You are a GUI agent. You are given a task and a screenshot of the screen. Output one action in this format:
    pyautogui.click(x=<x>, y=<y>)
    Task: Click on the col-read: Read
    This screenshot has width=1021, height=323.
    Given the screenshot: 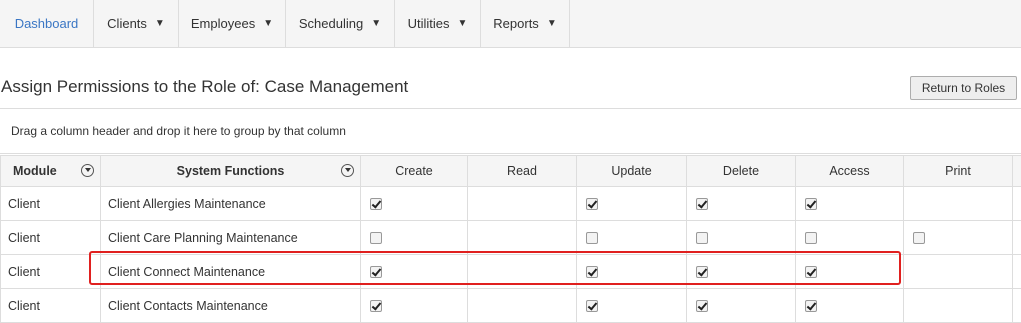 What is the action you would take?
    pyautogui.click(x=522, y=171)
    